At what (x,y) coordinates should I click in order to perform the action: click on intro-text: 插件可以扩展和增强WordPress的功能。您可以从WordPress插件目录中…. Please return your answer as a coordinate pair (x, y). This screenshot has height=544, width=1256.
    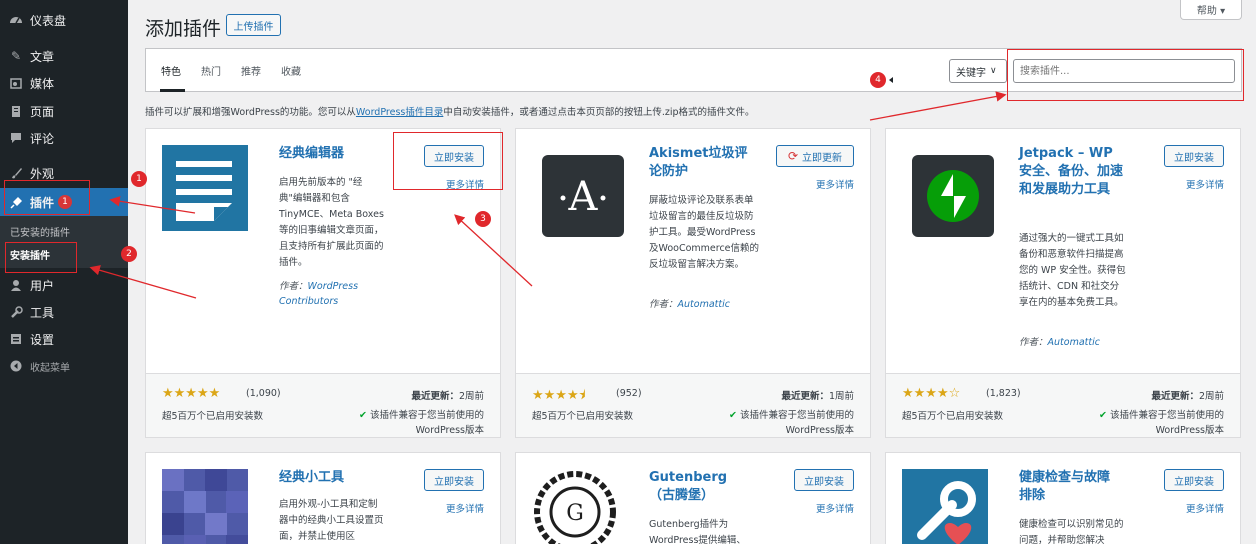
    Looking at the image, I should click on (450, 112).